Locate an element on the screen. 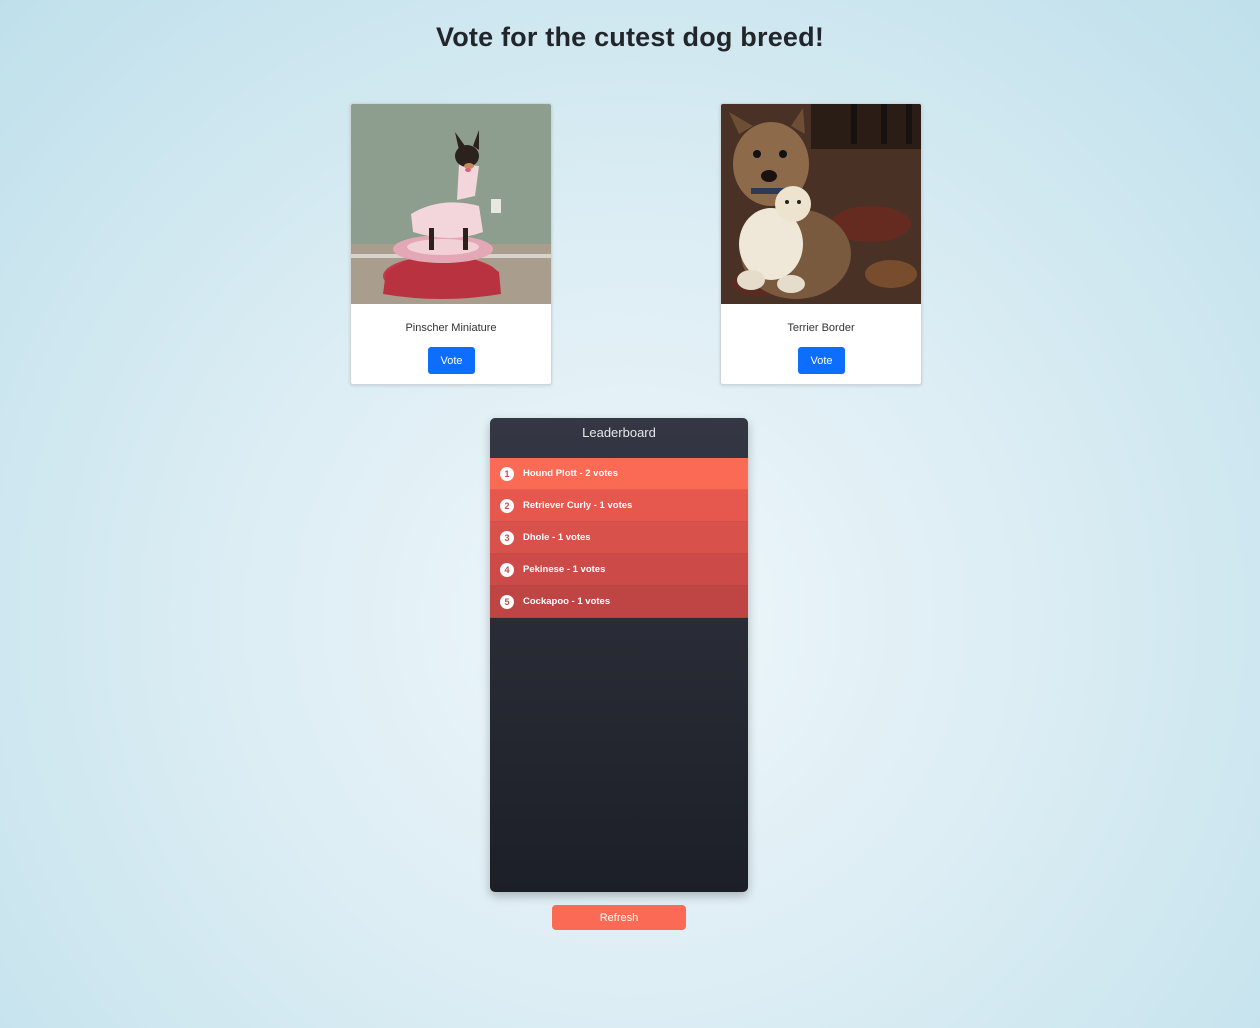  leaderboard-entry: 5 Cockapoo - 1 votes is located at coordinates (619, 602).